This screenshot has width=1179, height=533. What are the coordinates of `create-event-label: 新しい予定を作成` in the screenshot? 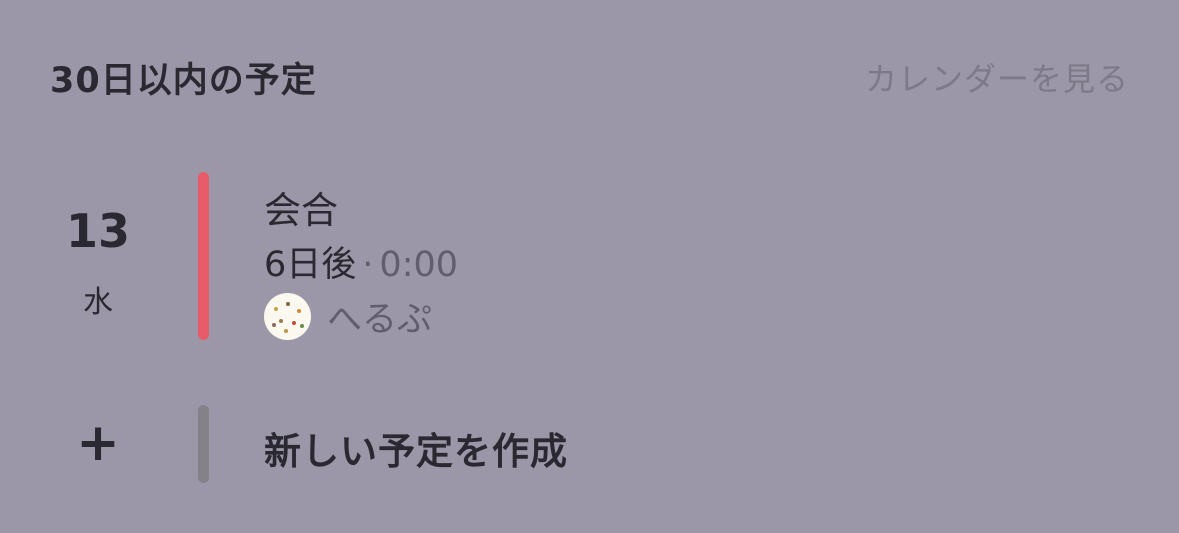 It's located at (416, 451).